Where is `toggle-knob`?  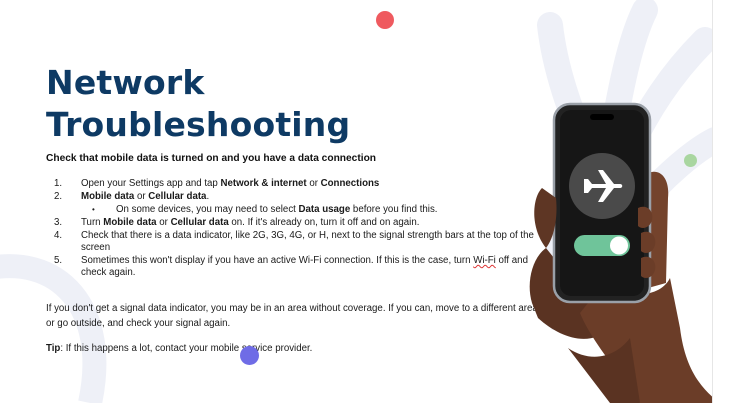 toggle-knob is located at coordinates (619, 245).